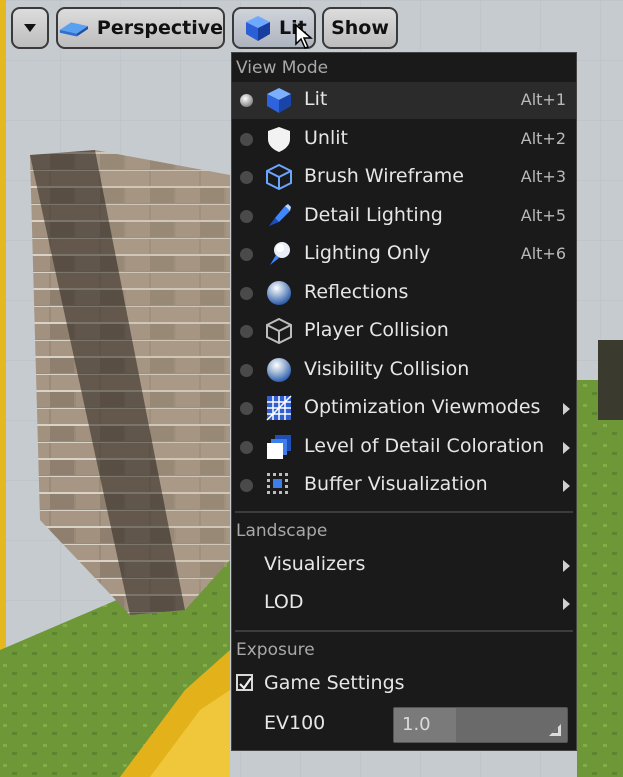  I want to click on item-label: Brush Wireframe, so click(384, 176).